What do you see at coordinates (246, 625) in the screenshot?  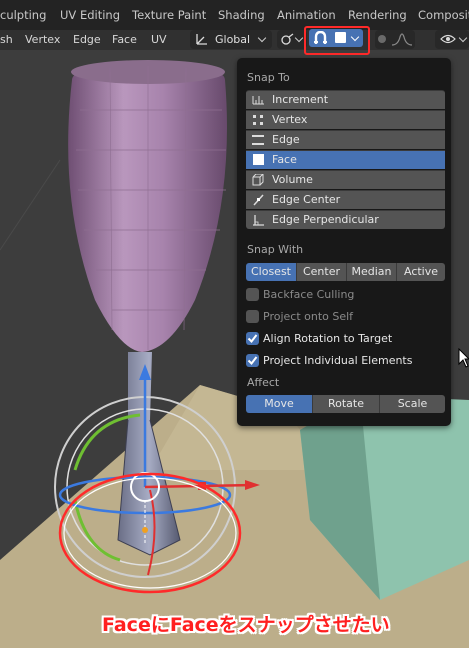 I see `annotation-caption: FaceにFaceをスナップさせたい` at bounding box center [246, 625].